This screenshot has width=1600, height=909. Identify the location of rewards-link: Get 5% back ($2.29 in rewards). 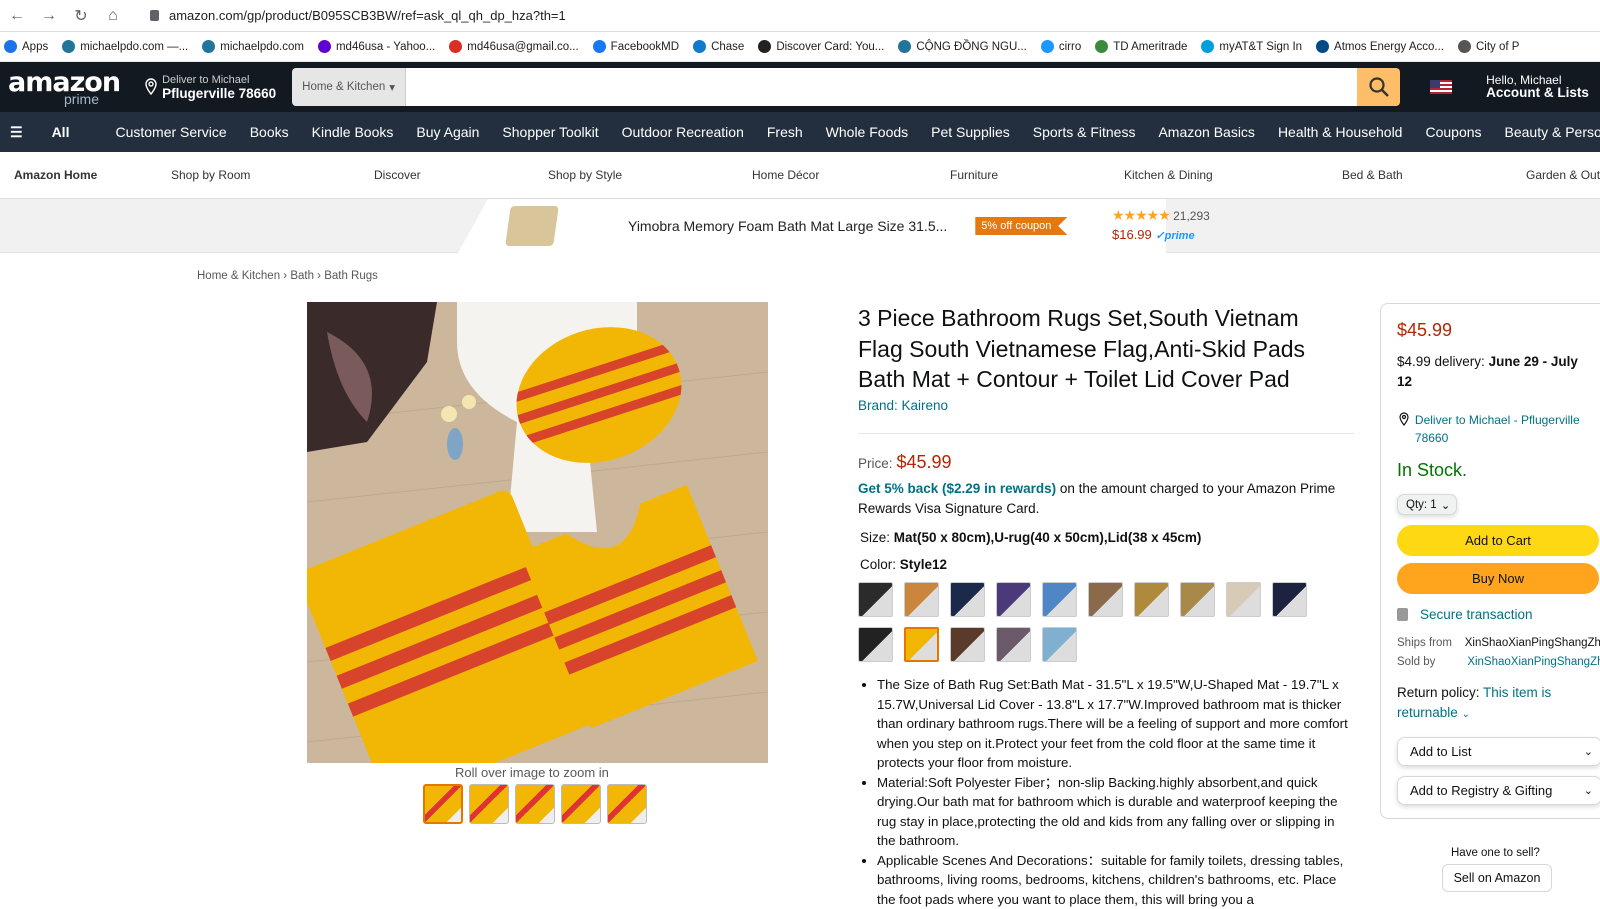
(957, 488).